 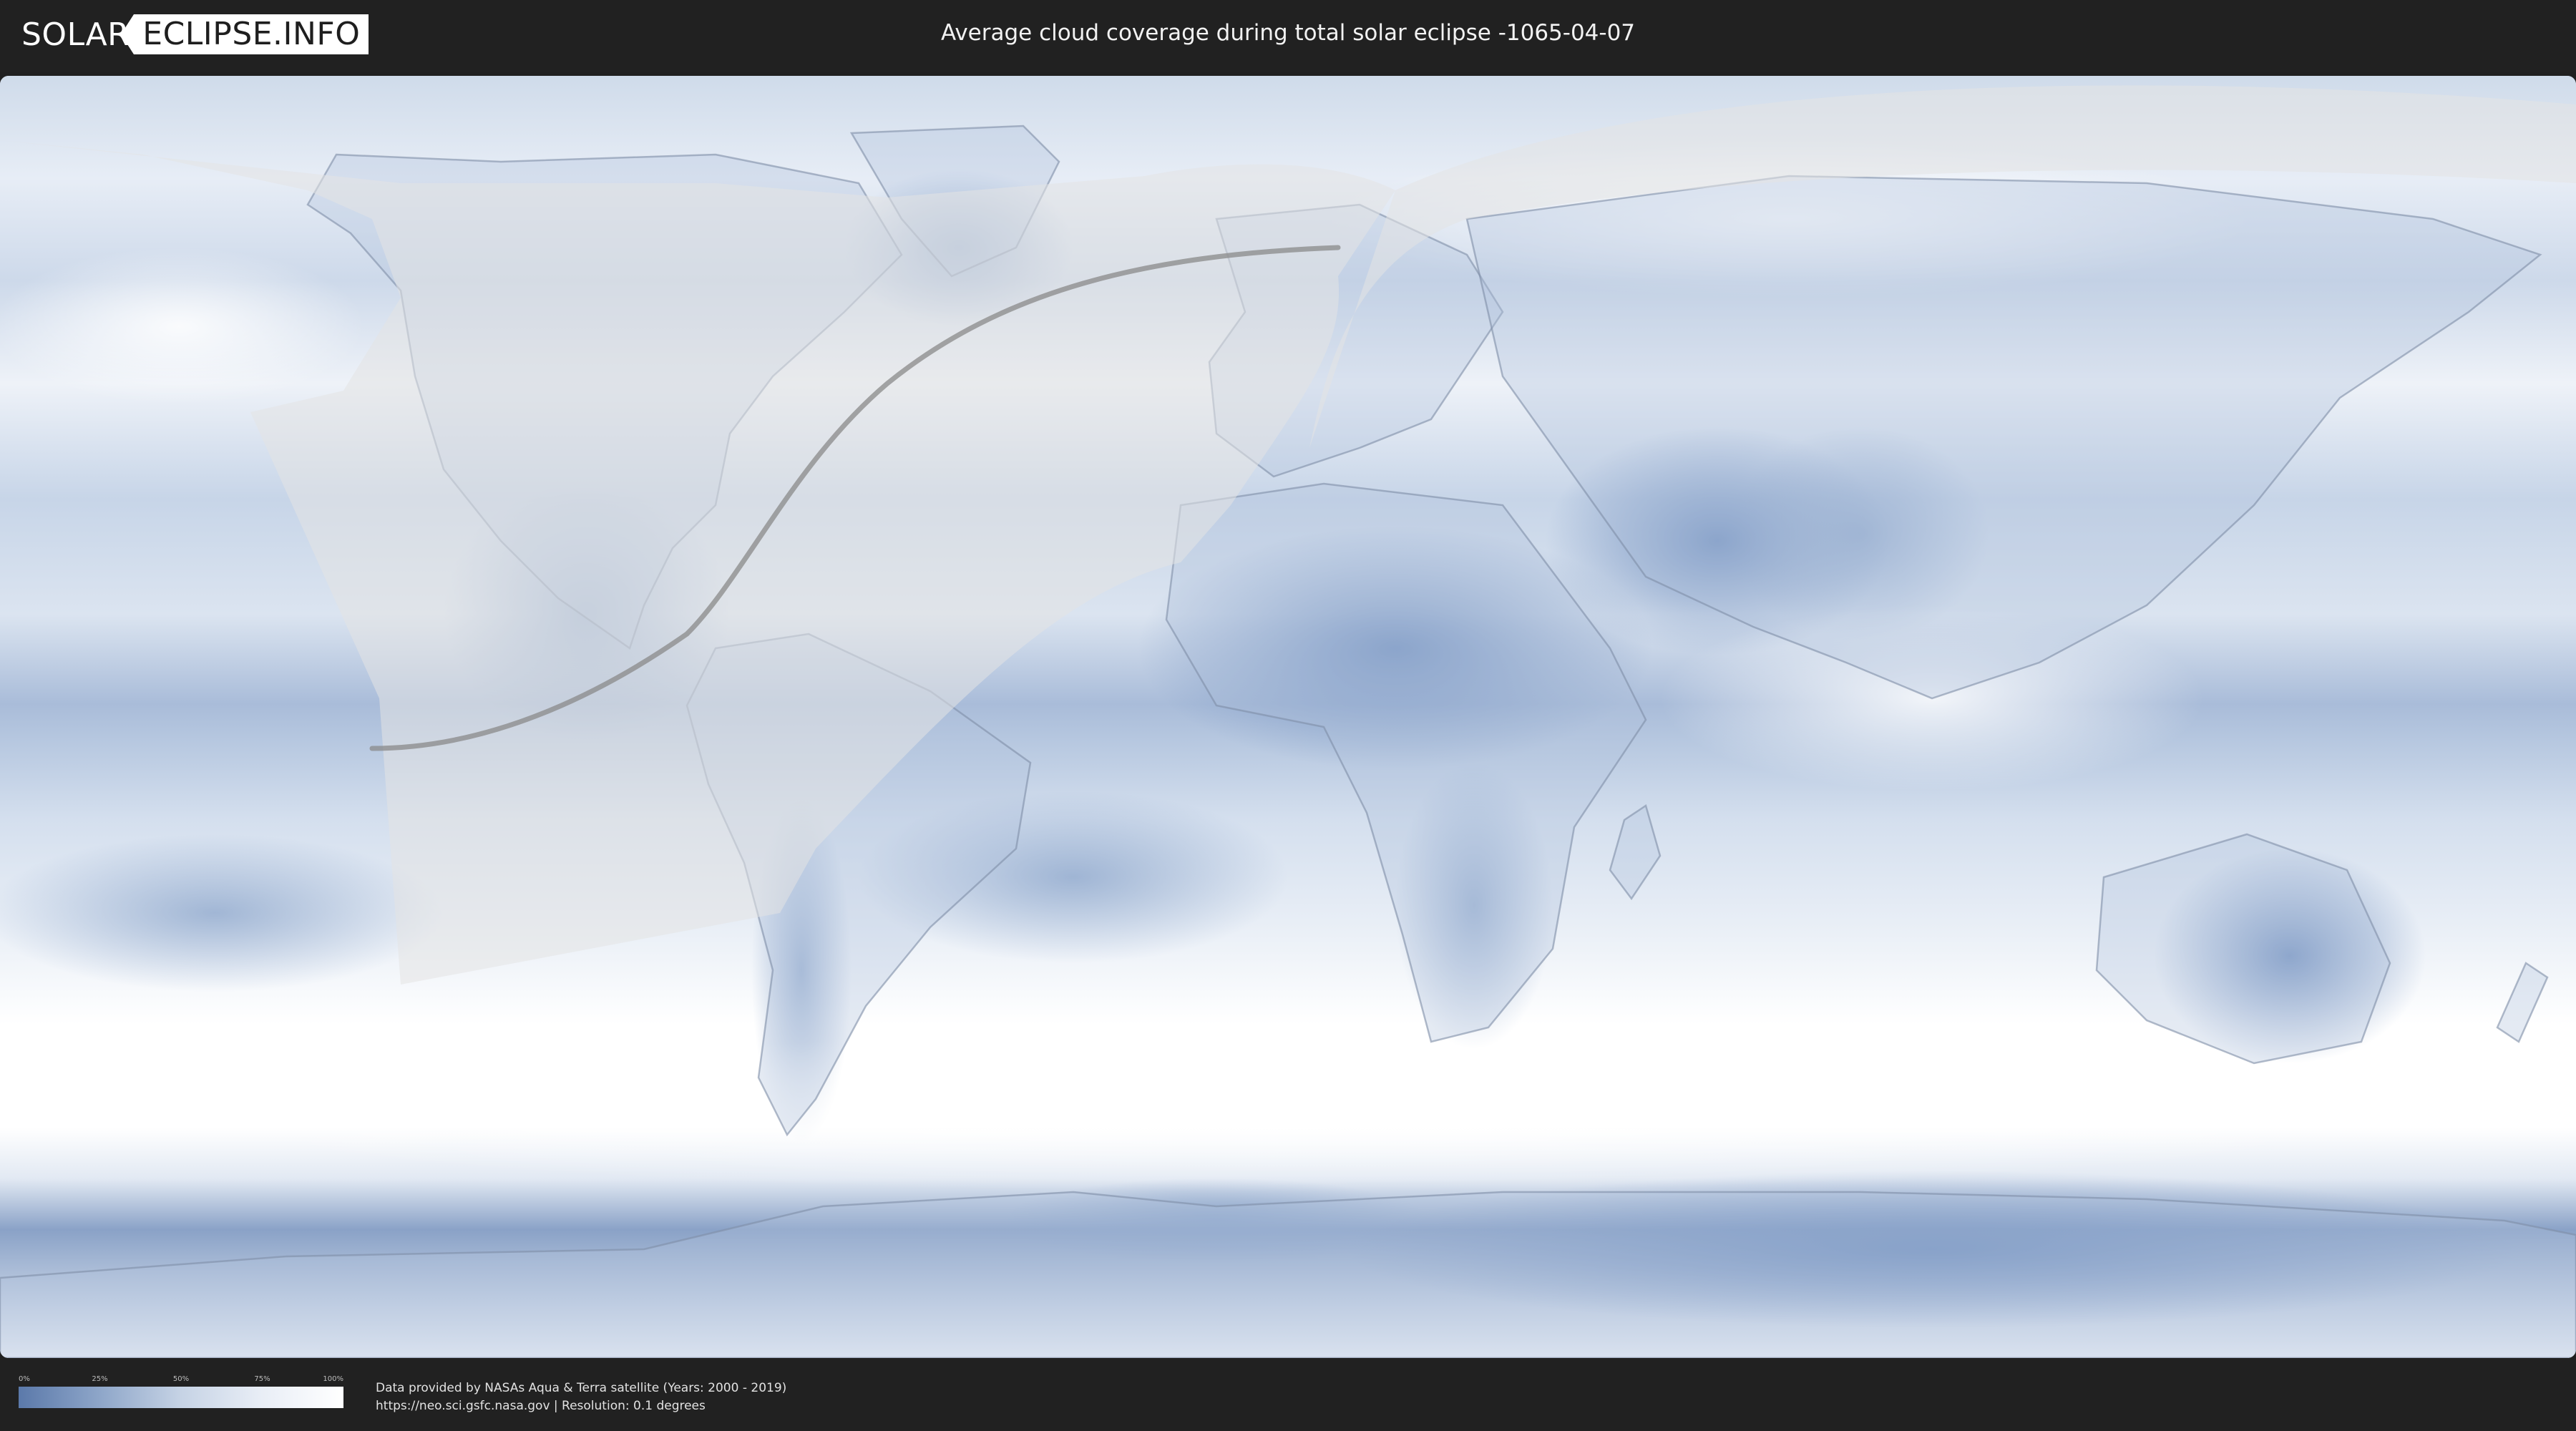 I want to click on cloud-coverage-legend: 0% 25% 50% 75% 100%, so click(x=181, y=1391).